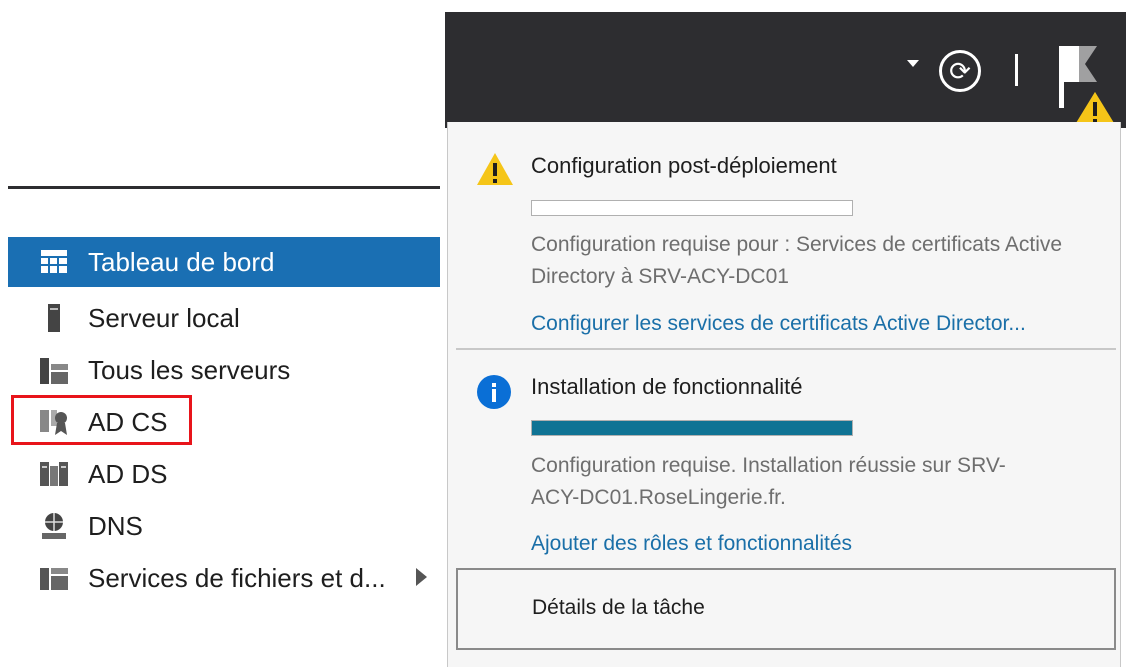  Describe the element at coordinates (684, 165) in the screenshot. I see `notification-title: Configuration post-déploiement` at that location.